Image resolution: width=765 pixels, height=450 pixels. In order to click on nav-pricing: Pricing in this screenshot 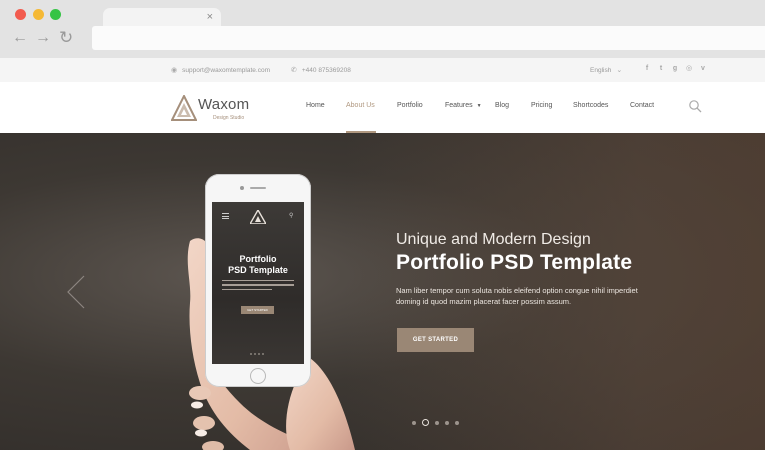, I will do `click(541, 105)`.